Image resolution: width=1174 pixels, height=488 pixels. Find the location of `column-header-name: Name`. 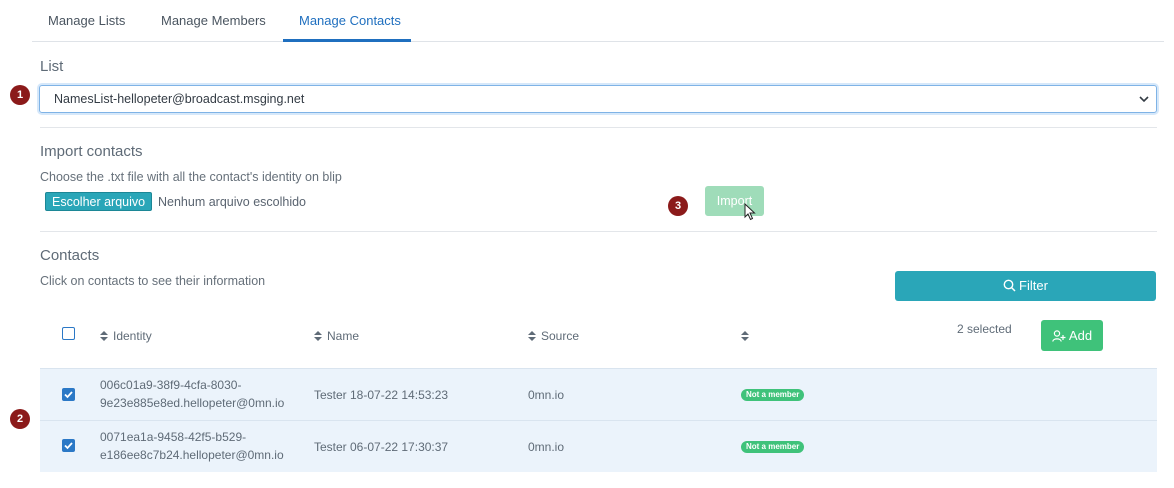

column-header-name: Name is located at coordinates (336, 336).